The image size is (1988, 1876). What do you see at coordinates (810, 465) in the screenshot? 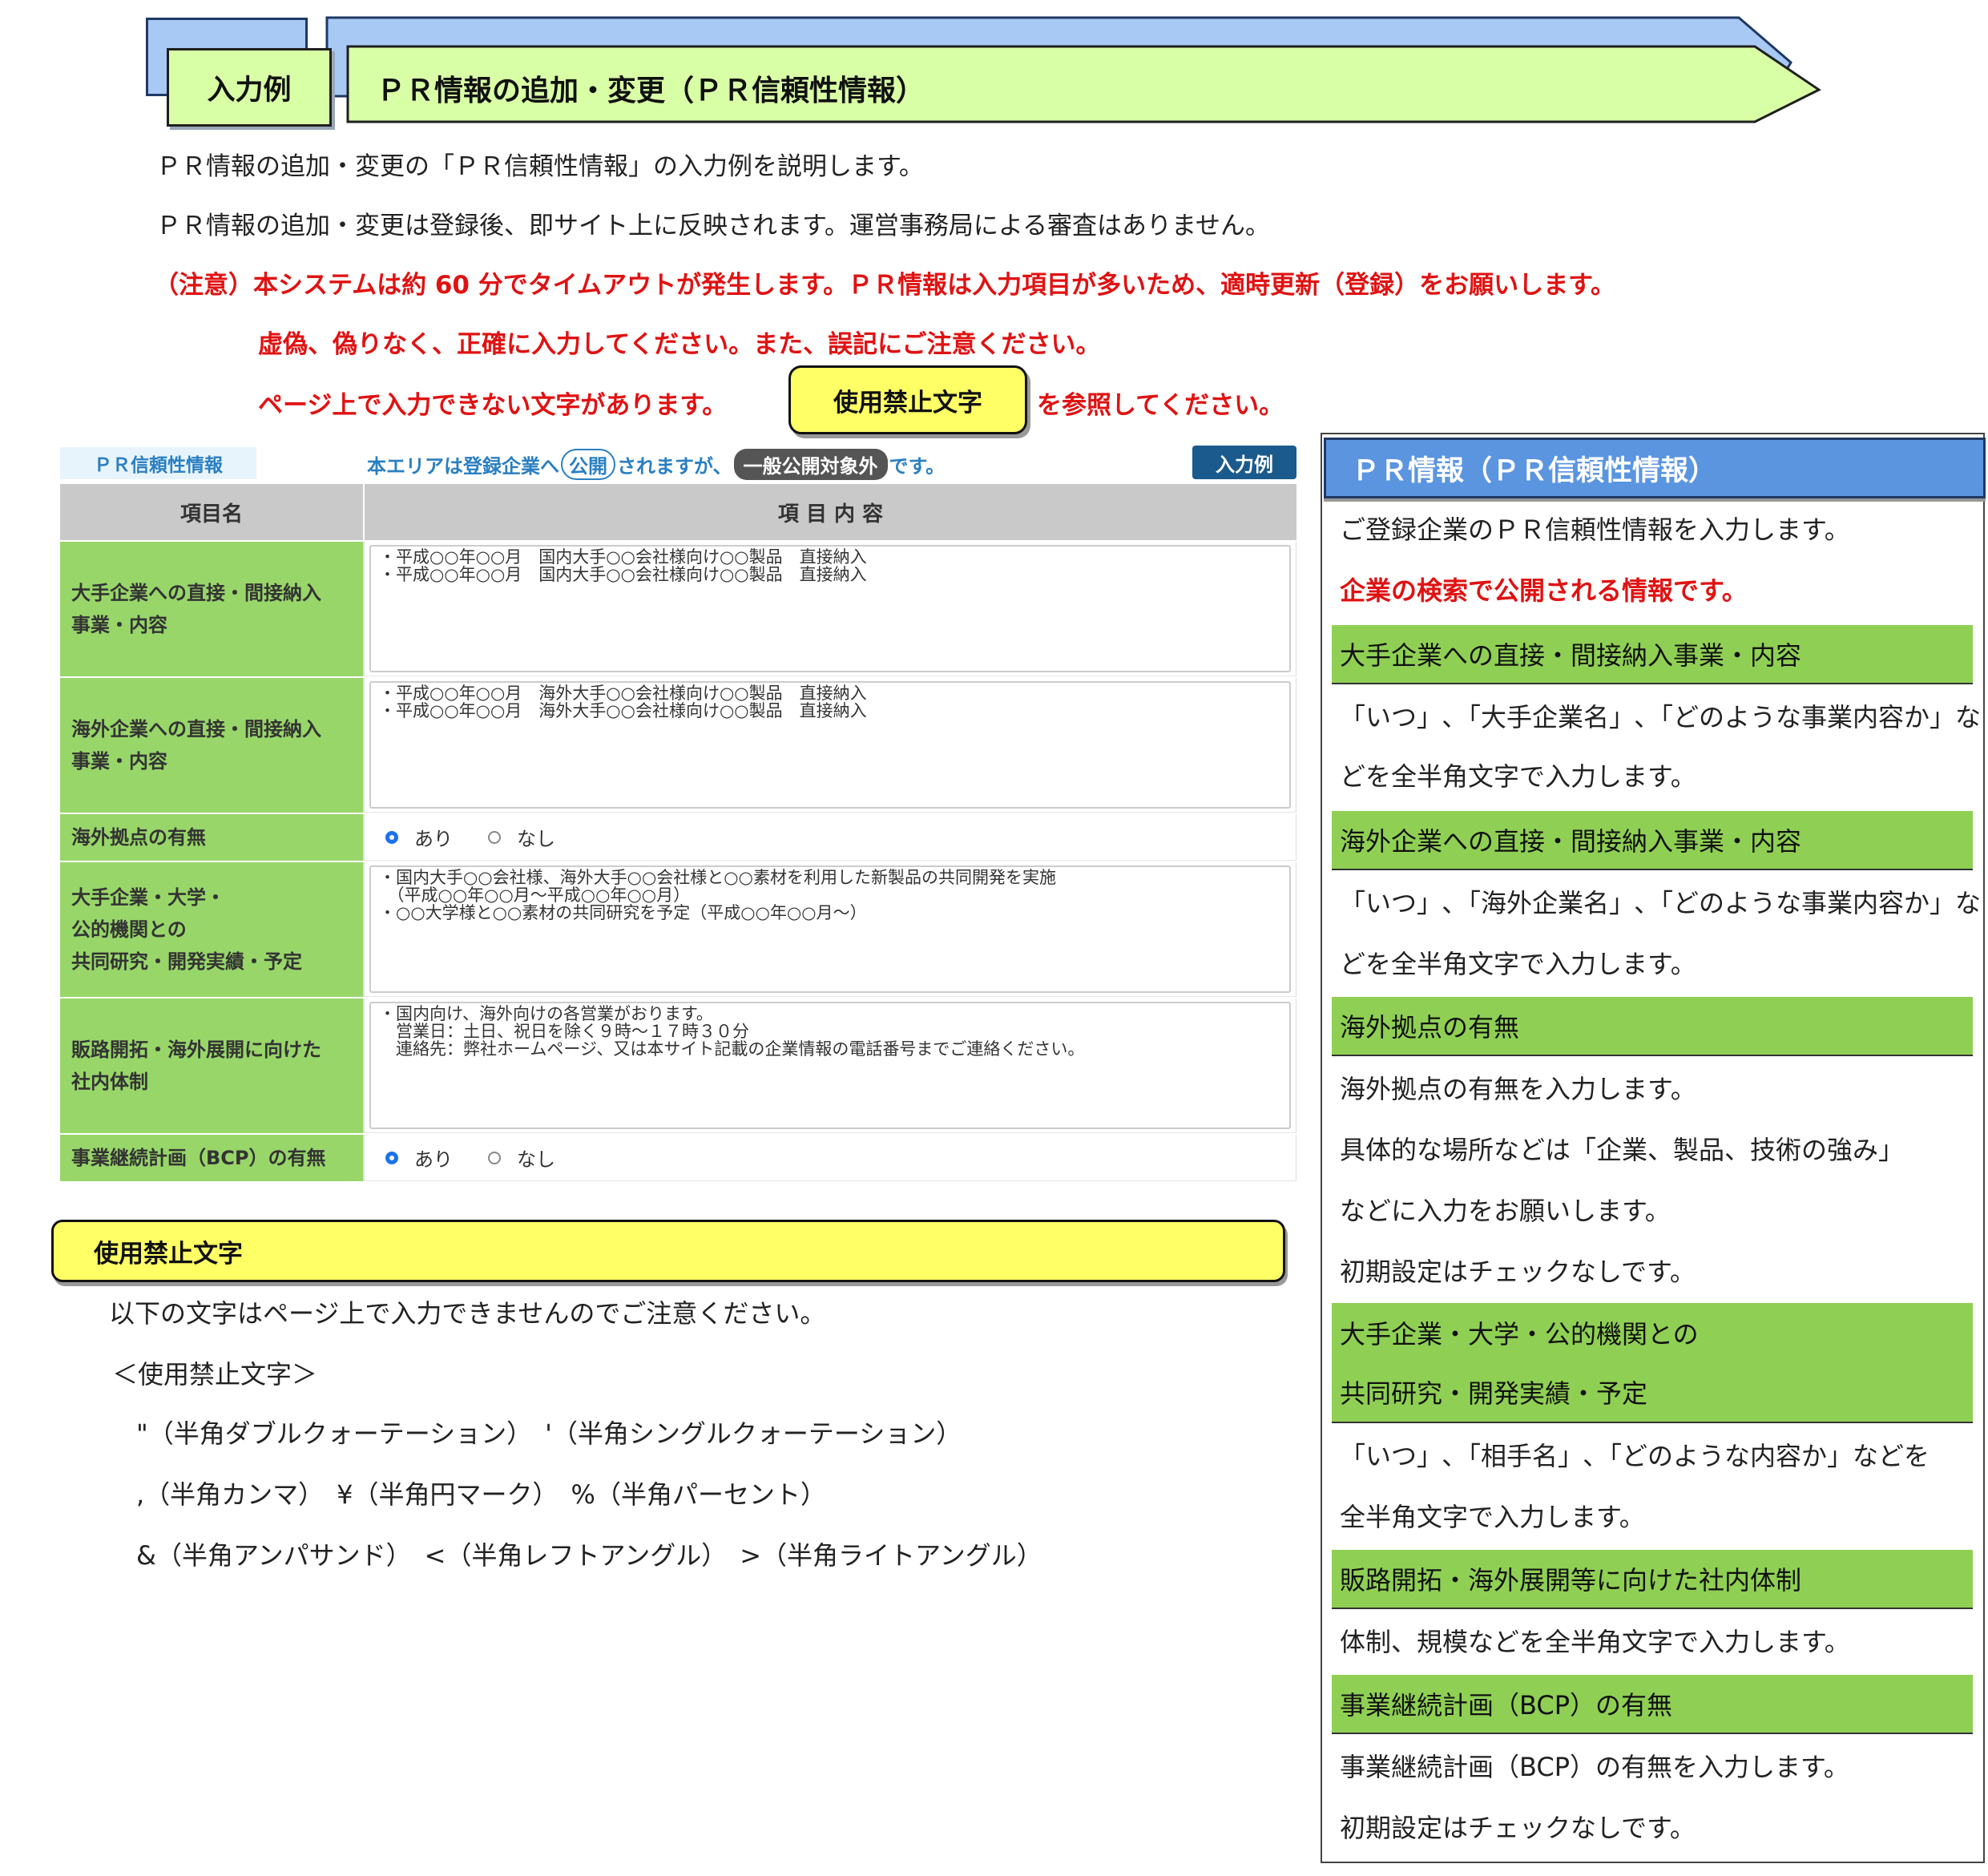
I see `non-public-badge: 一般公開対象外` at bounding box center [810, 465].